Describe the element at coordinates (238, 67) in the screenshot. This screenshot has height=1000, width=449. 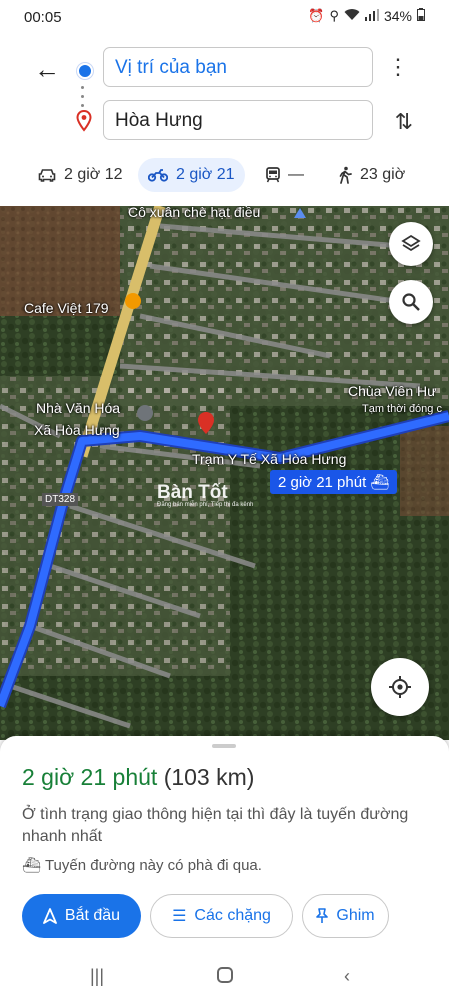
I see `origin-field: Vị trí của bạn` at that location.